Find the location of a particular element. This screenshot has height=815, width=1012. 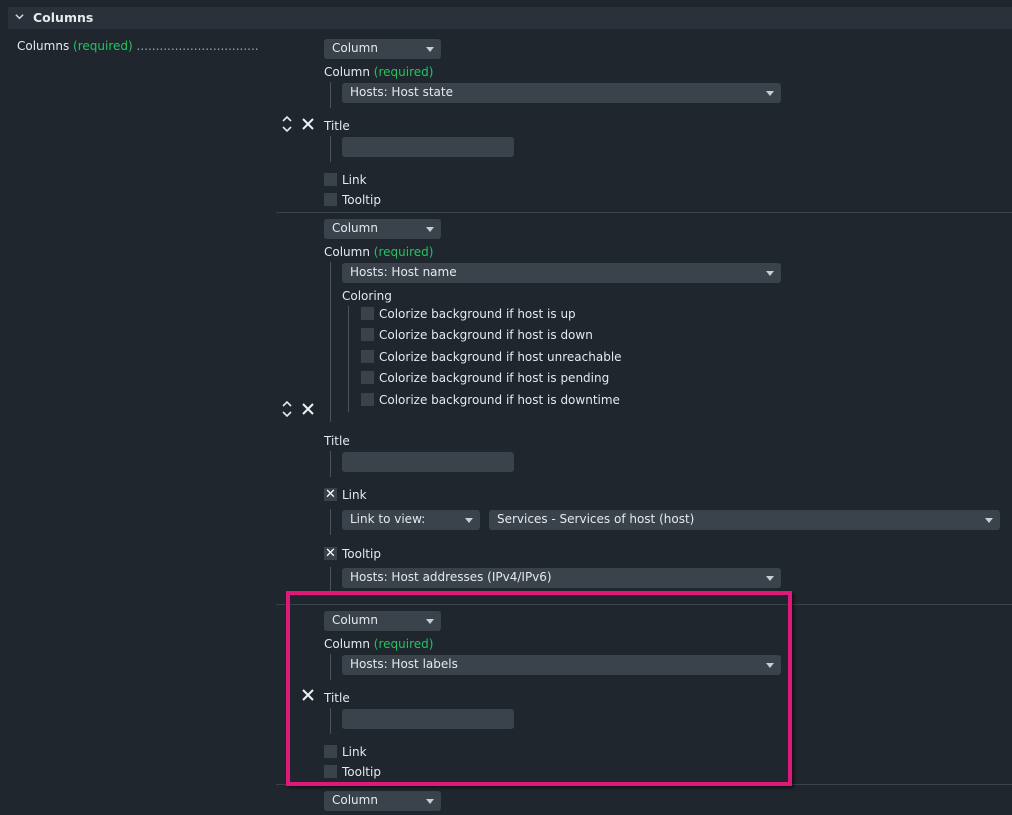

colorize-option-label: Colorize background if host unreachable is located at coordinates (500, 357).